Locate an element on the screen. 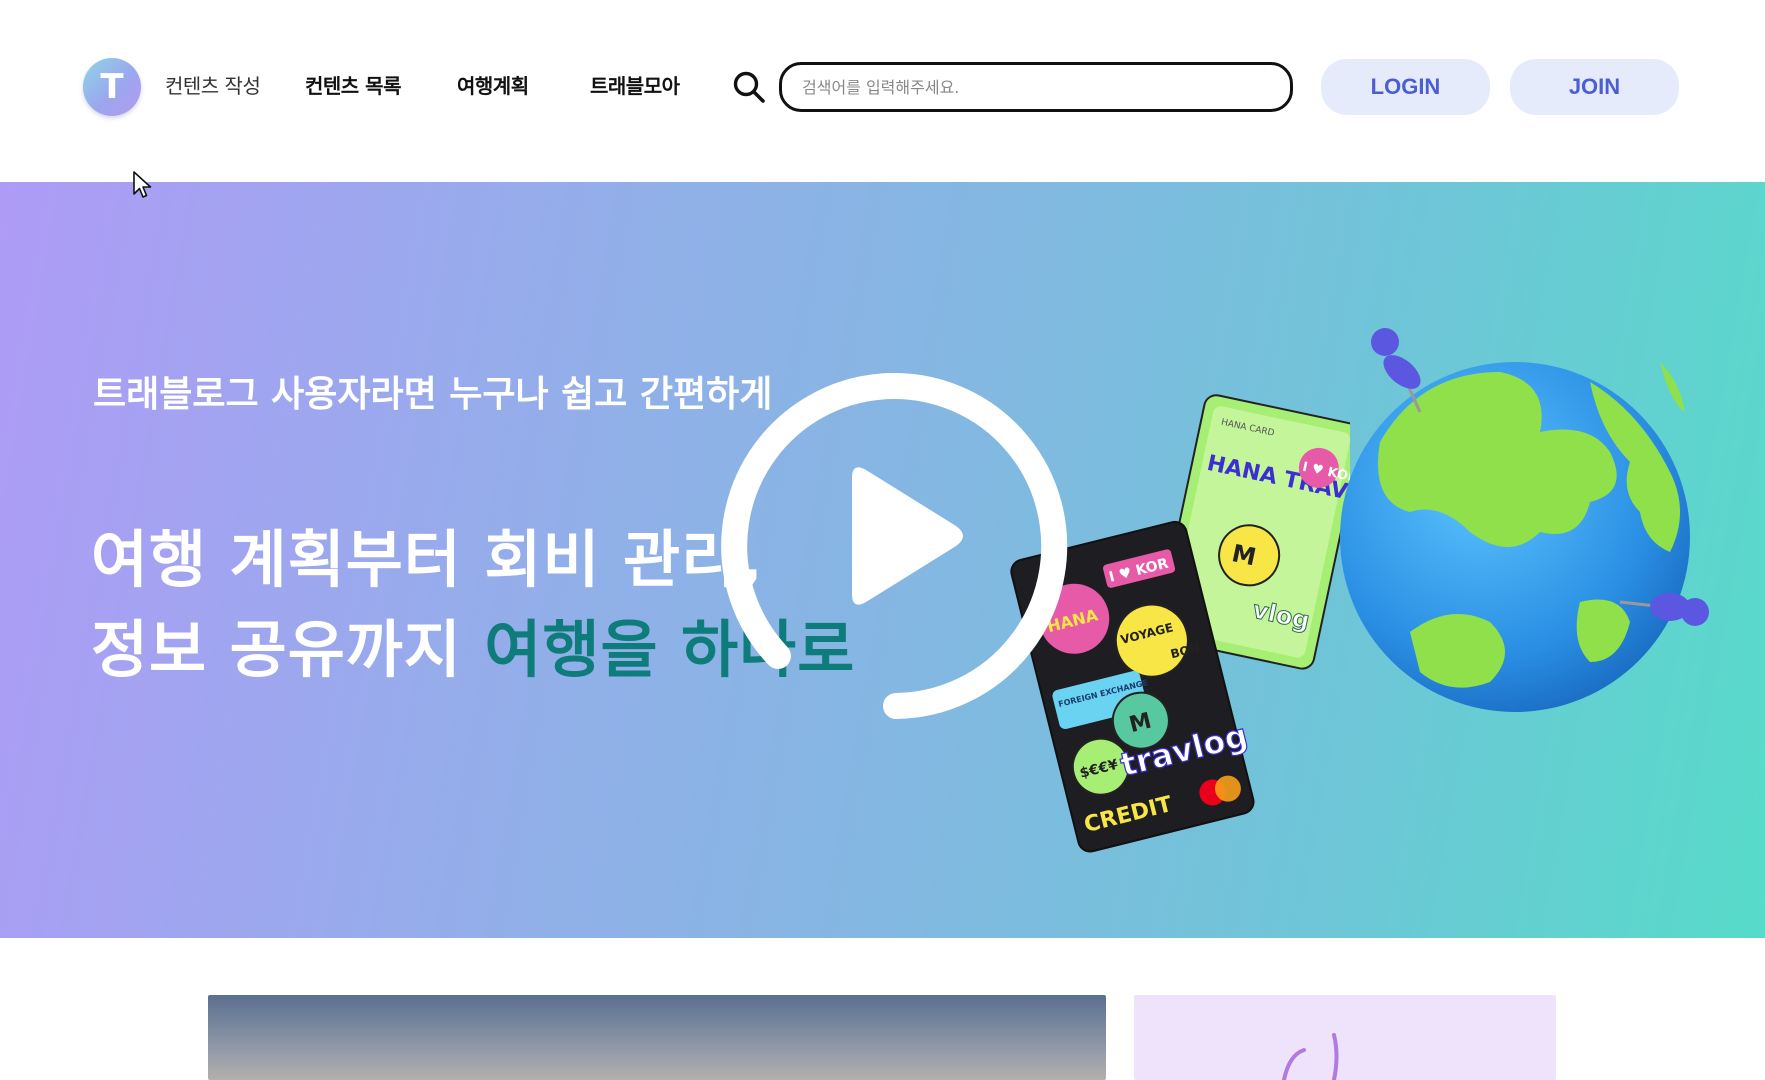 The height and width of the screenshot is (1080, 1765). nav-item-travel-plan: 여행계획 is located at coordinates (493, 84).